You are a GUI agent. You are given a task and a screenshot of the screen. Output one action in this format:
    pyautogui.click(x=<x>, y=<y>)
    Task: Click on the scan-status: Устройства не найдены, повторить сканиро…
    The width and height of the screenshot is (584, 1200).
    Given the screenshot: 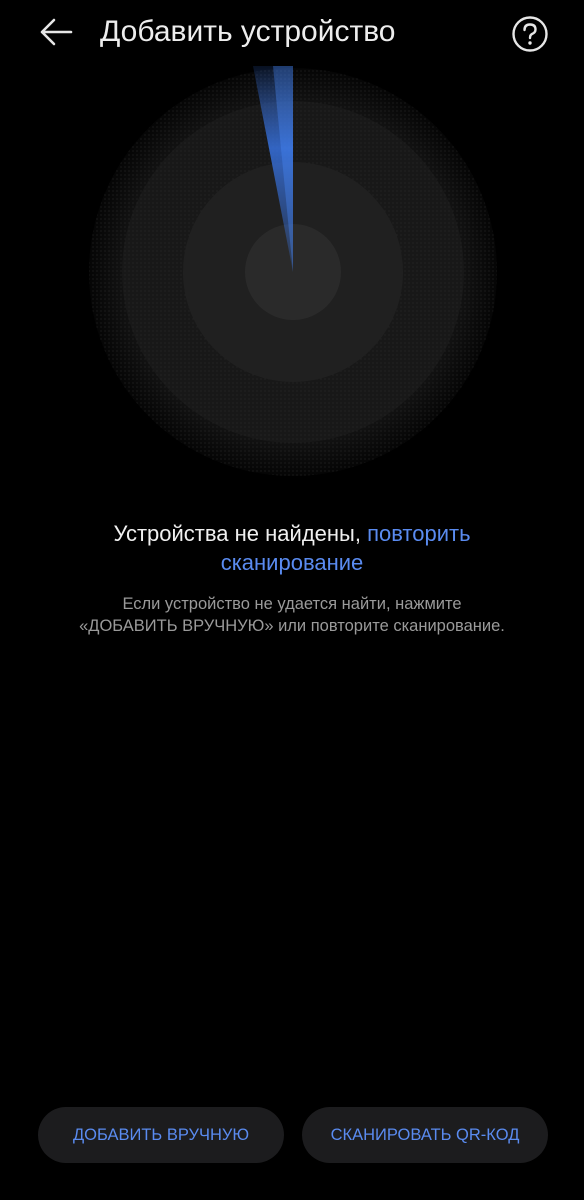 What is the action you would take?
    pyautogui.click(x=292, y=548)
    